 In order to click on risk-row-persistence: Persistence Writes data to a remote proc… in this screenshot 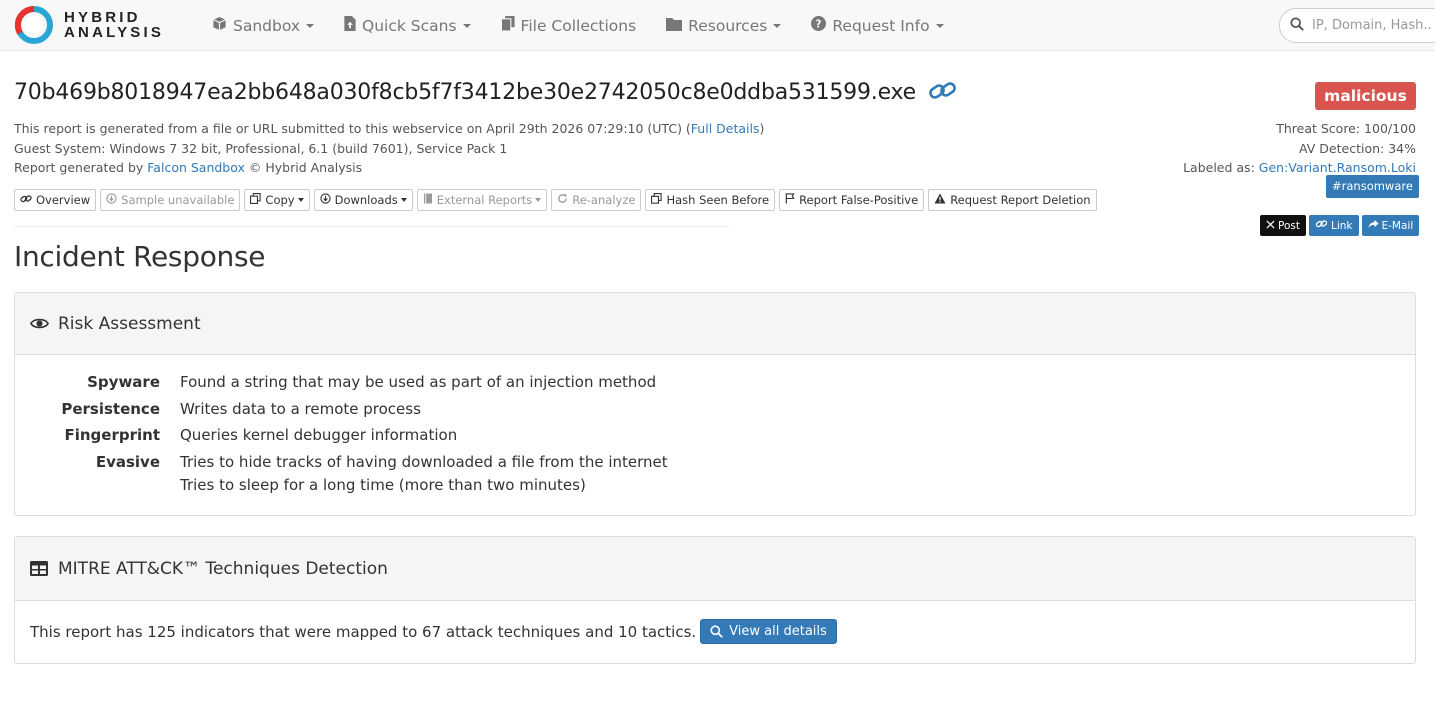, I will do `click(715, 409)`.